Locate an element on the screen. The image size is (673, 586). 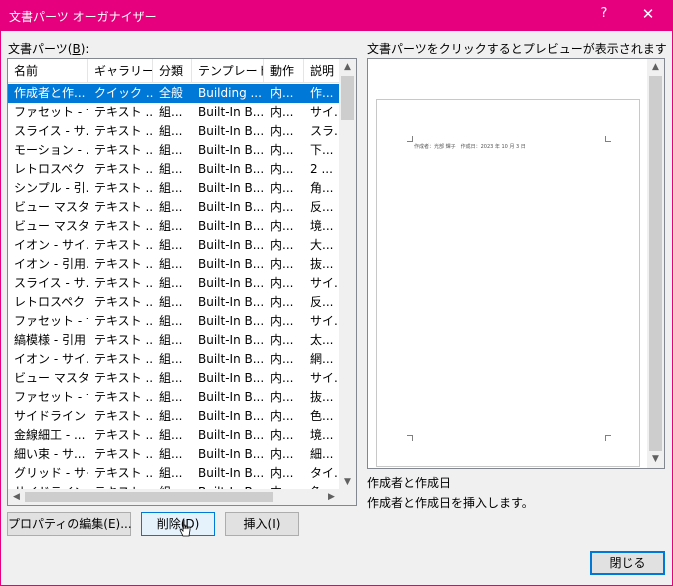
window-title: 文書パーツ オーガナイザー is located at coordinates (83, 17).